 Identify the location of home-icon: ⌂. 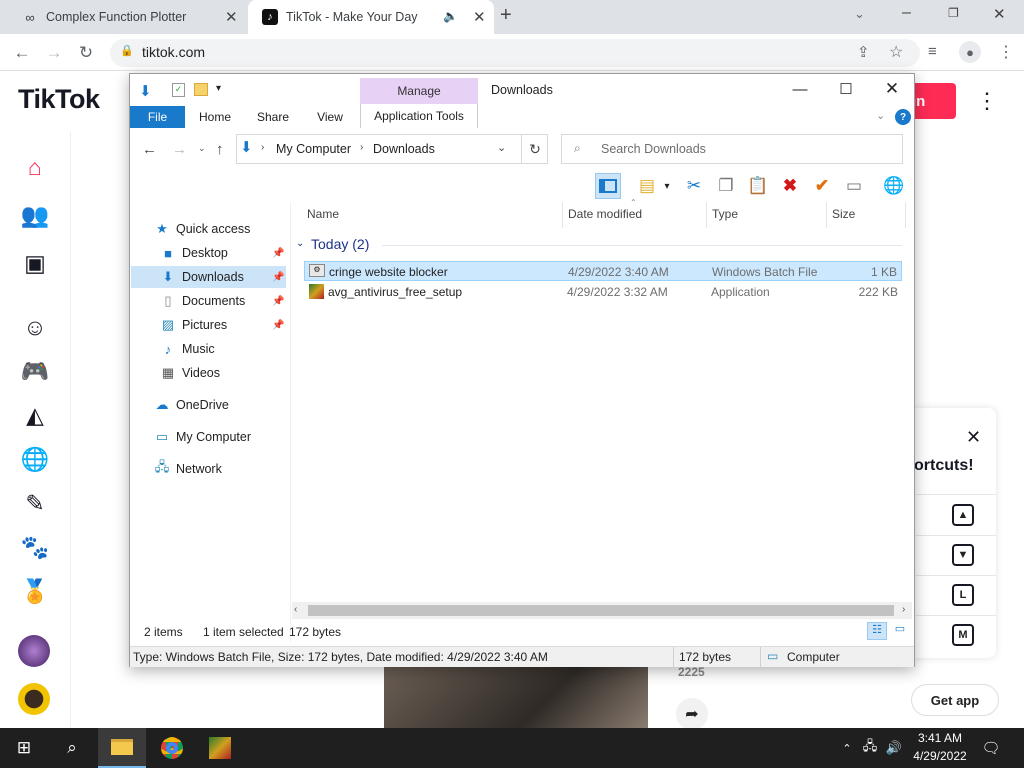
(35, 167).